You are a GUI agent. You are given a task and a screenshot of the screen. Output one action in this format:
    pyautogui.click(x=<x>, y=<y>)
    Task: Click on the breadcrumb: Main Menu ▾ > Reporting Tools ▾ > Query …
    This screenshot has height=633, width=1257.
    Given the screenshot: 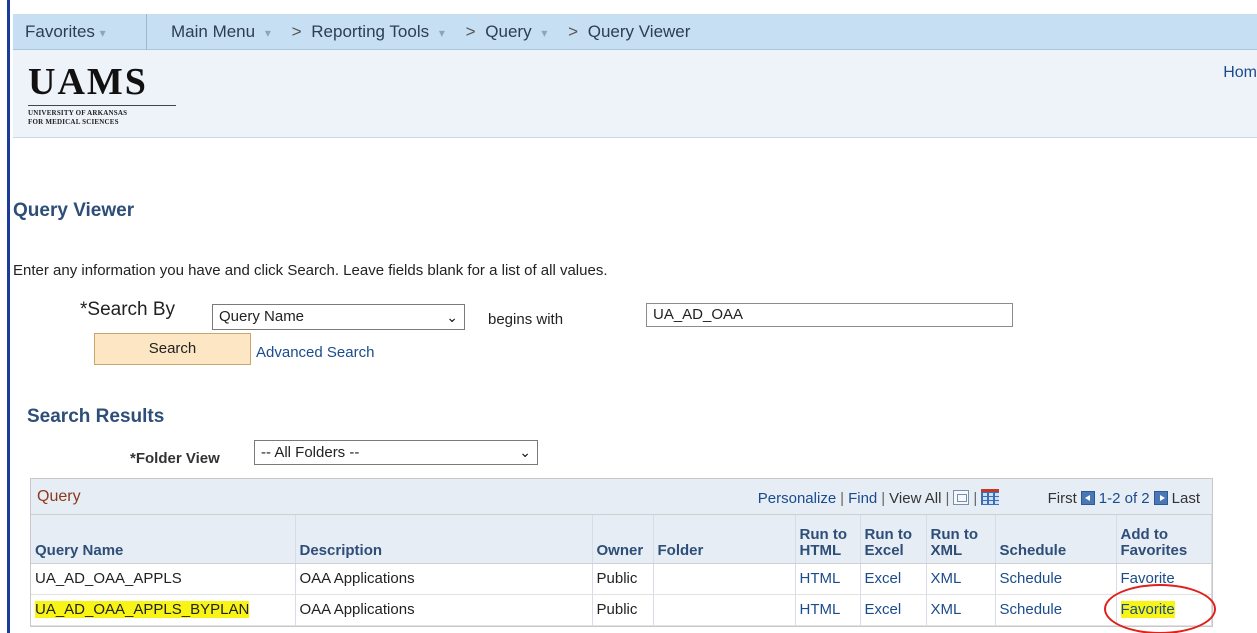 What is the action you would take?
    pyautogui.click(x=433, y=32)
    